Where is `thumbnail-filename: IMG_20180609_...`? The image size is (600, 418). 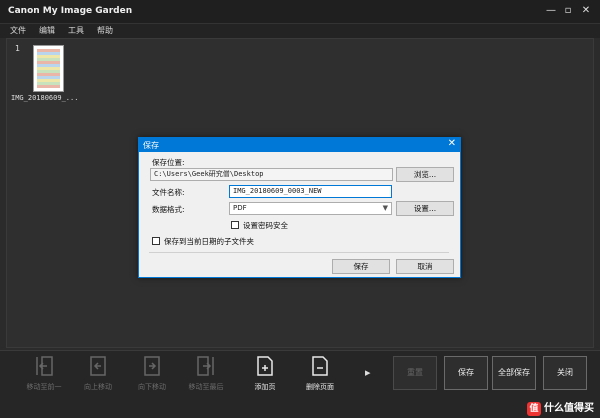 thumbnail-filename: IMG_20180609_... is located at coordinates (45, 98).